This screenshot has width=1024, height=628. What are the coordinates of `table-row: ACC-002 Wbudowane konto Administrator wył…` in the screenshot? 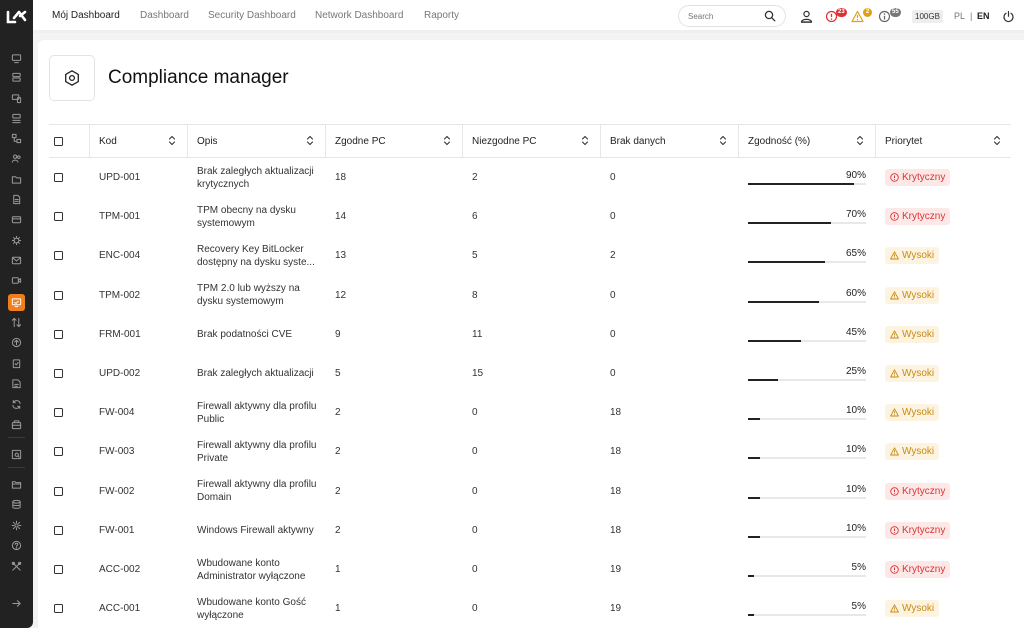 It's located at (530, 569).